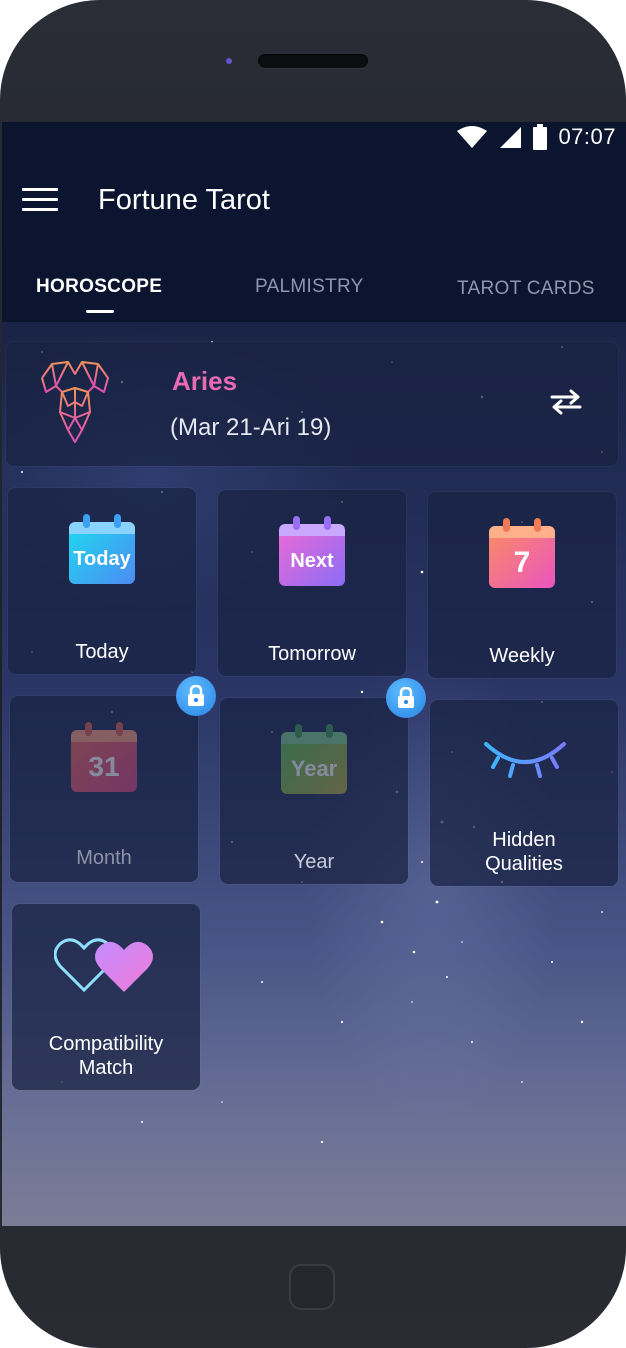 This screenshot has height=1348, width=626. What do you see at coordinates (526, 289) in the screenshot?
I see `tab-tarot-cards: TAROT CARDS` at bounding box center [526, 289].